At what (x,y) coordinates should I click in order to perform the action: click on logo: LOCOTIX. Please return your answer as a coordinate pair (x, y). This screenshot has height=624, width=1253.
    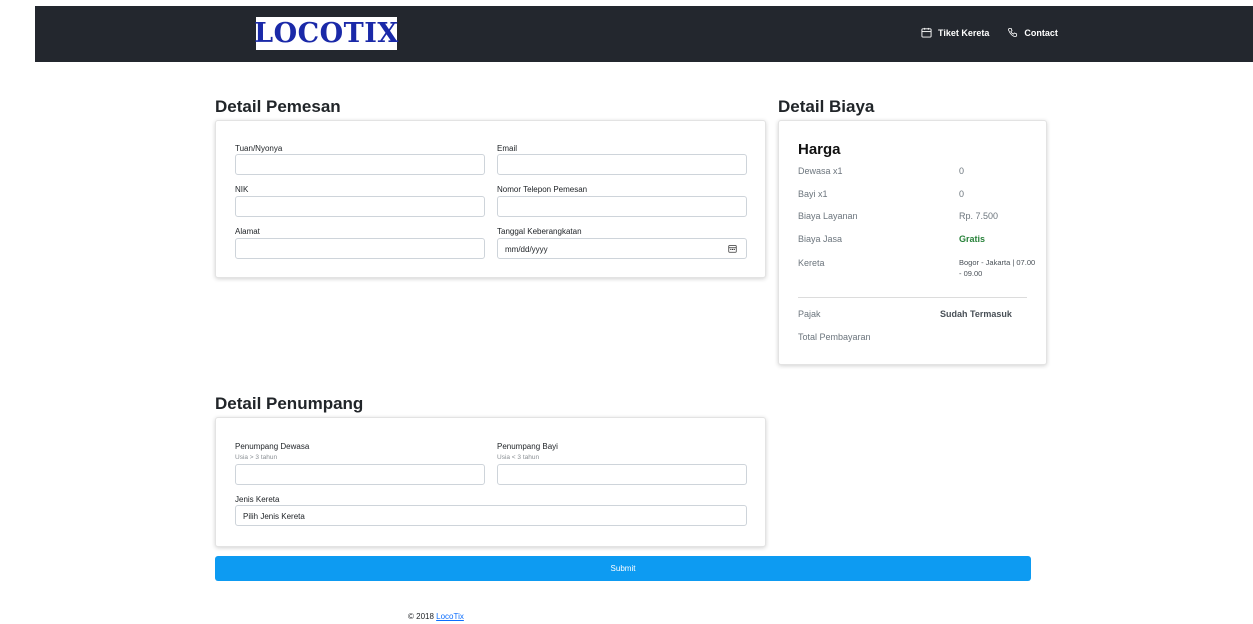
    Looking at the image, I should click on (326, 33).